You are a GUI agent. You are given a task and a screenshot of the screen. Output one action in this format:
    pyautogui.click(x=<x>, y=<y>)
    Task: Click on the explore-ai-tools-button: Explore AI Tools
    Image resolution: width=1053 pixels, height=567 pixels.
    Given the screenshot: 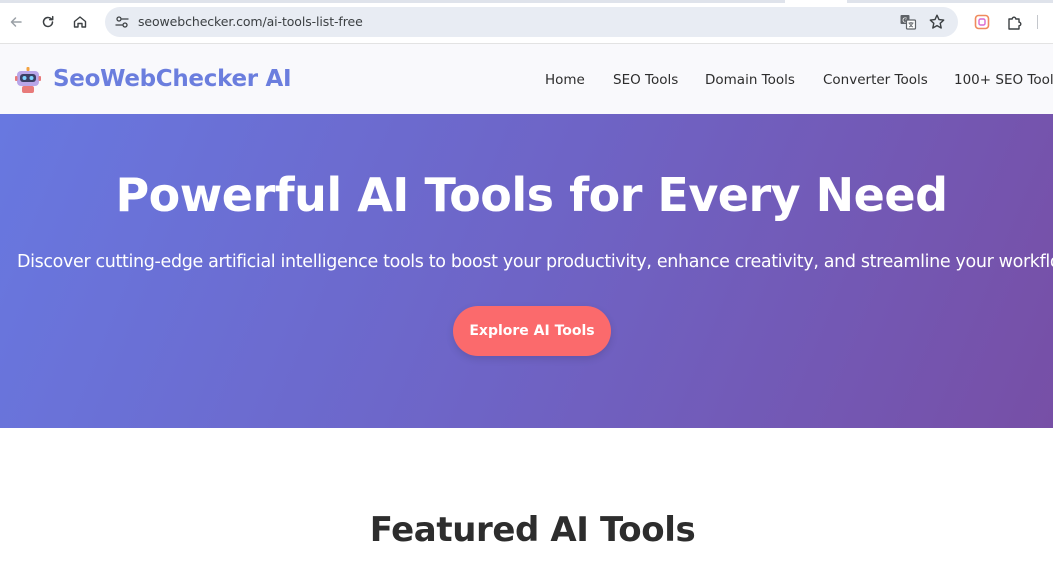 What is the action you would take?
    pyautogui.click(x=532, y=331)
    